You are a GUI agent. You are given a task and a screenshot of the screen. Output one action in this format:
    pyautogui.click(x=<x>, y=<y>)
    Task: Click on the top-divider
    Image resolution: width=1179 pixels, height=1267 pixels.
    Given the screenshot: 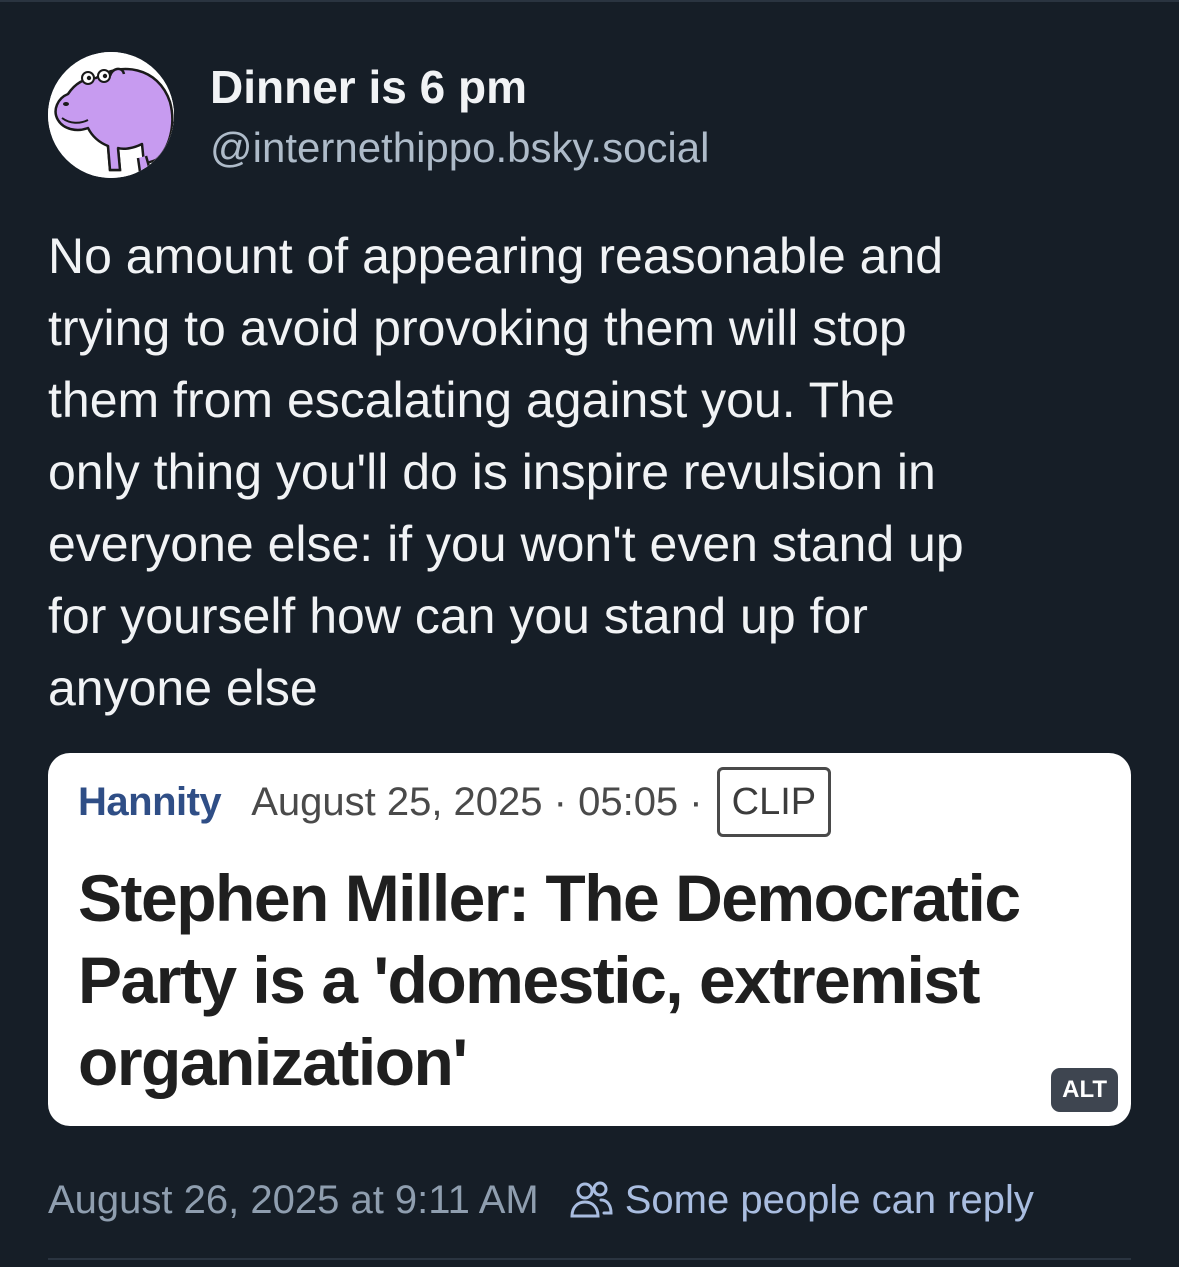 What is the action you would take?
    pyautogui.click(x=589, y=1)
    